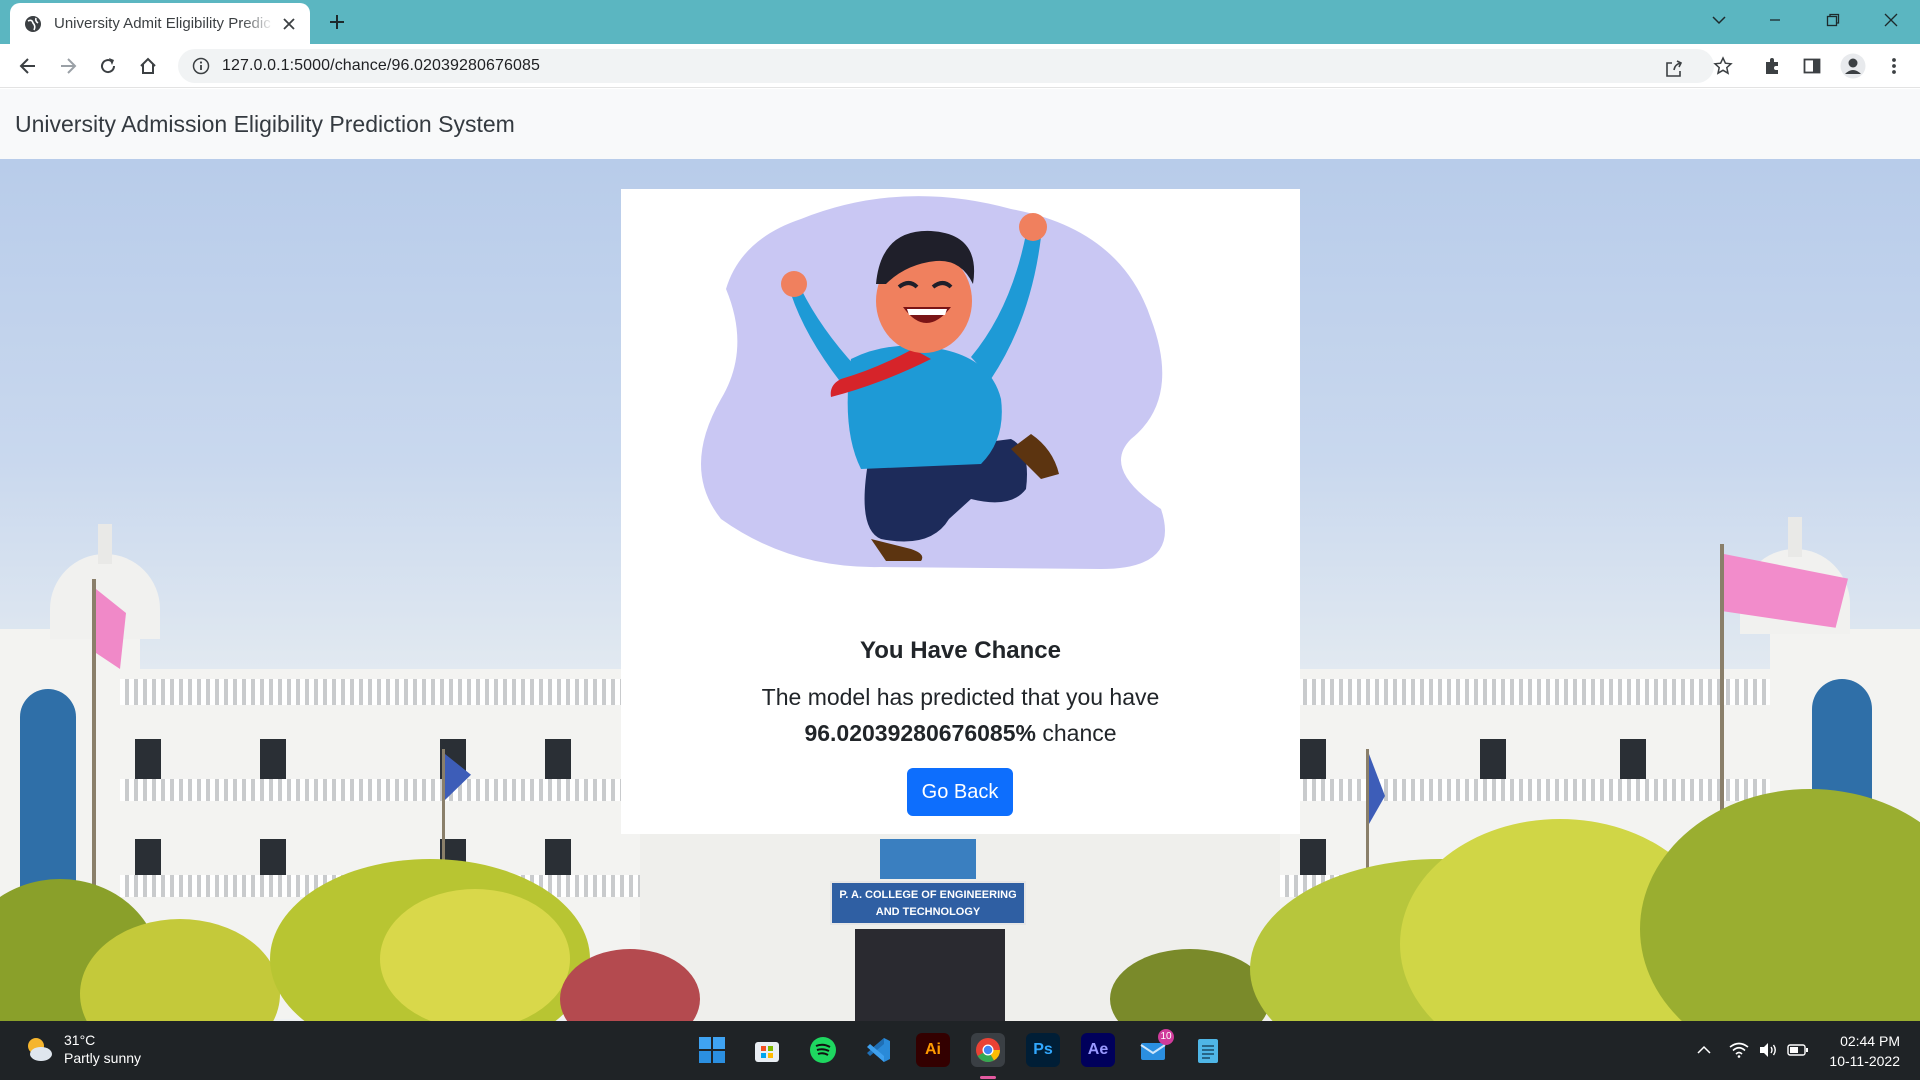 Image resolution: width=1920 pixels, height=1080 pixels. I want to click on right-fist, so click(1033, 227).